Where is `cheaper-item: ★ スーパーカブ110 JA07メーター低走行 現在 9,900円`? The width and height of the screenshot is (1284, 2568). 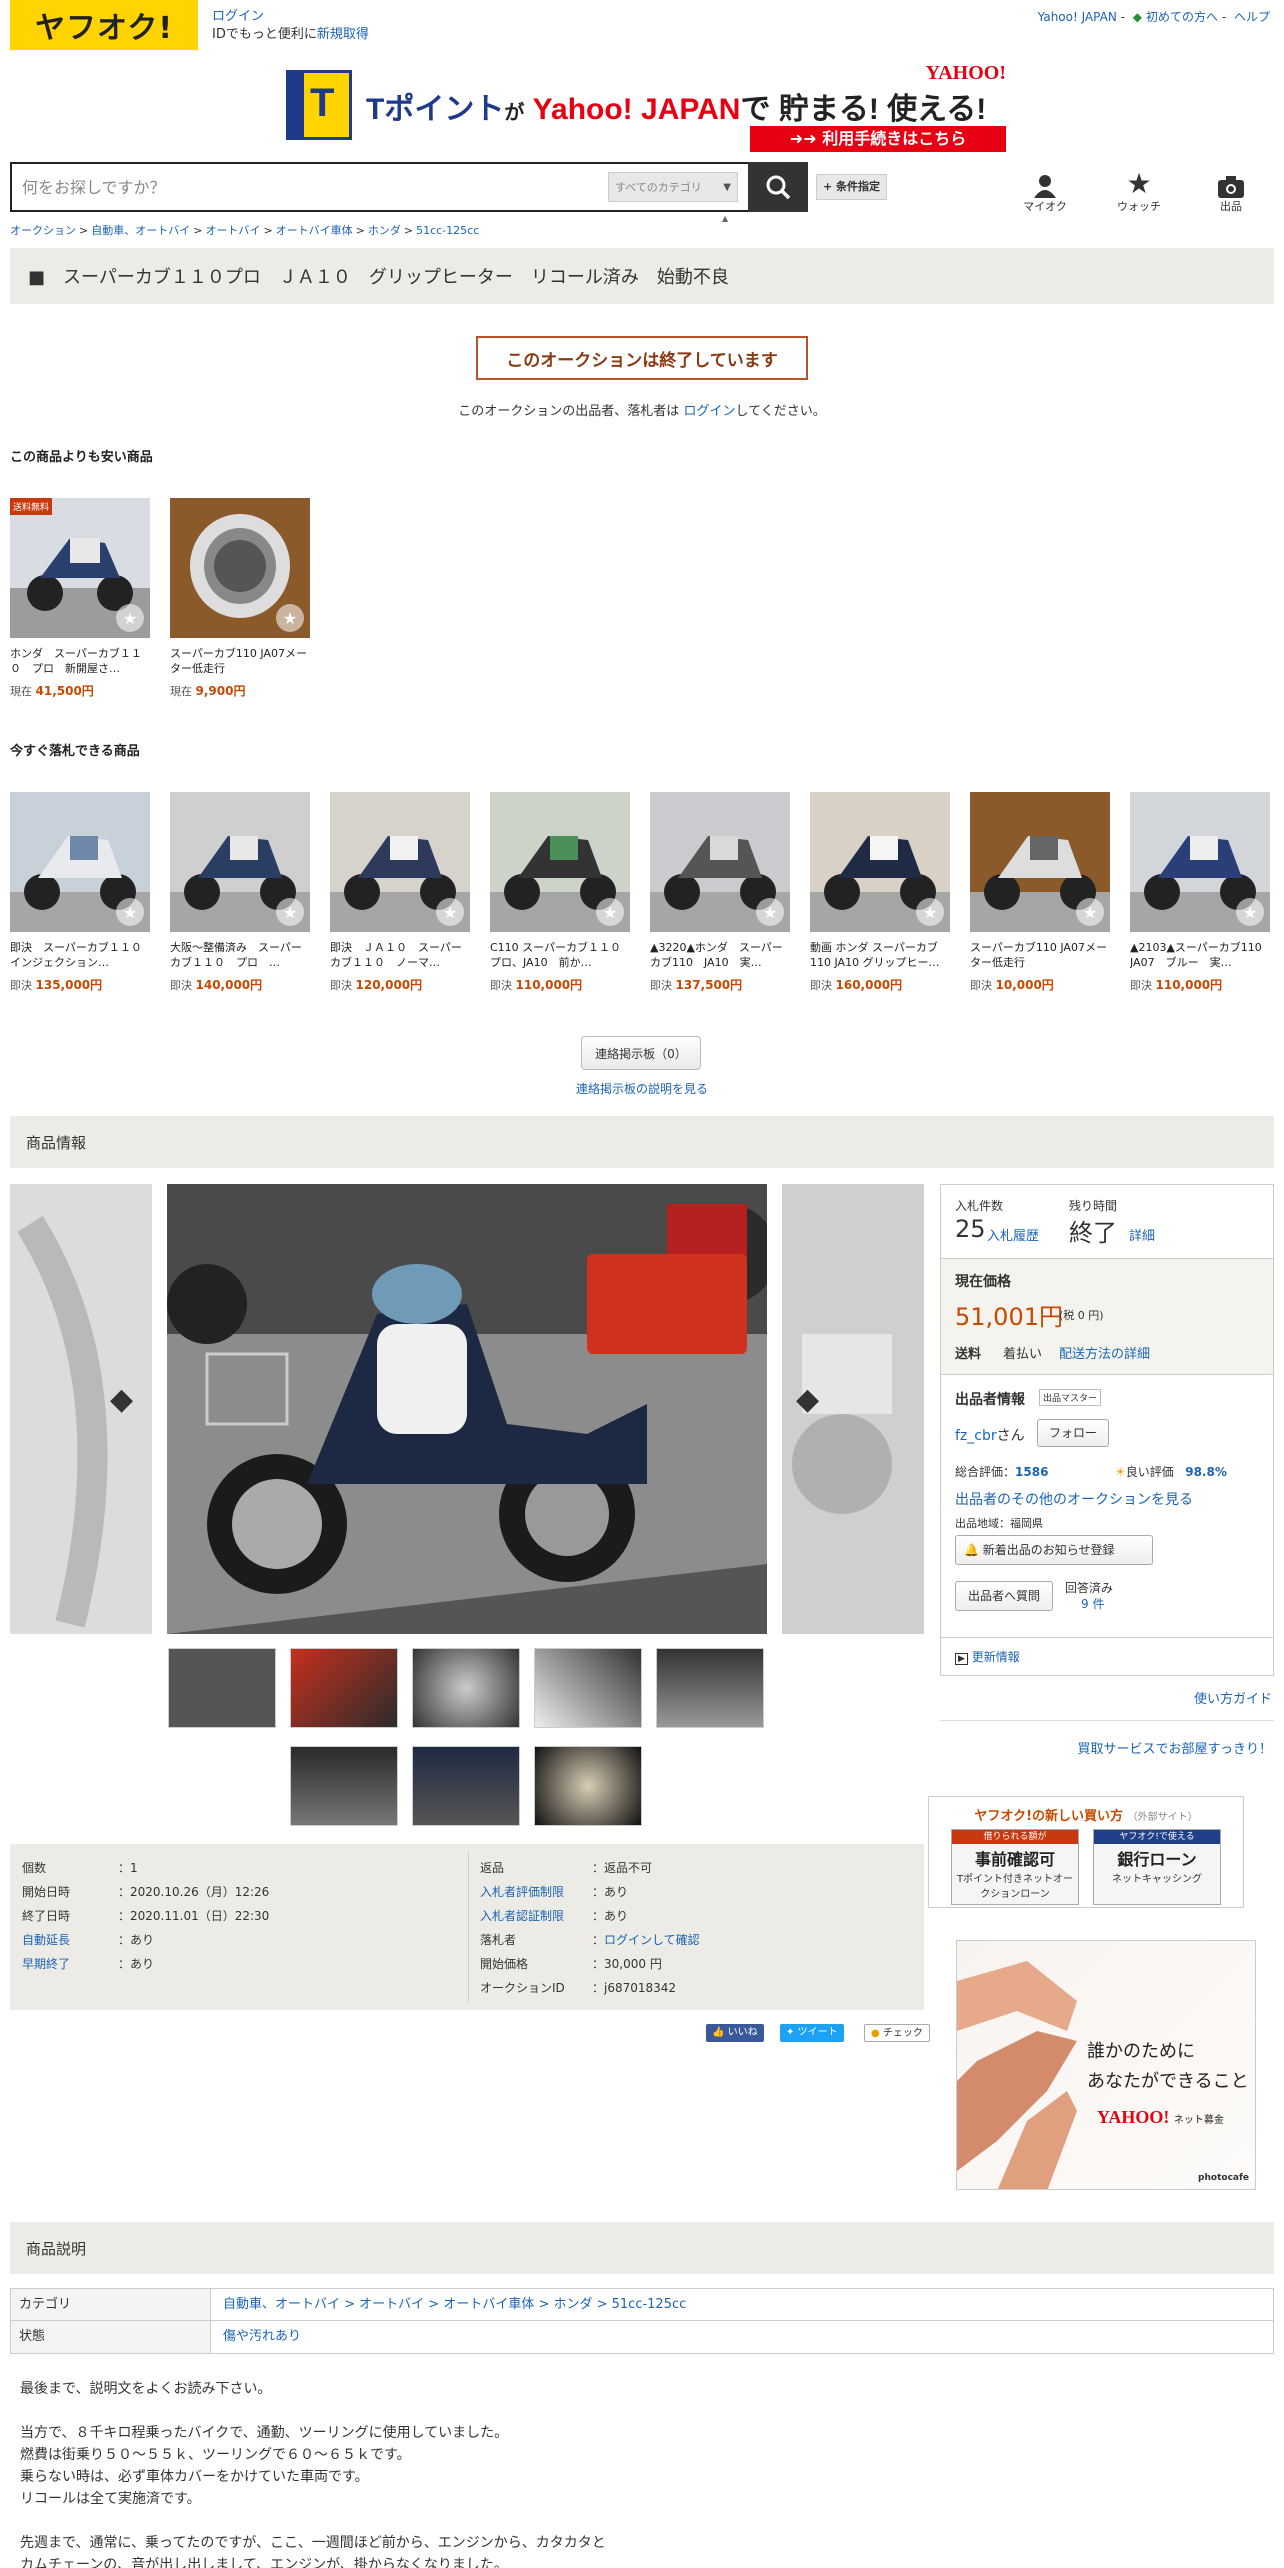 cheaper-item: ★ スーパーカブ110 JA07メーター低走行 現在 9,900円 is located at coordinates (240, 598).